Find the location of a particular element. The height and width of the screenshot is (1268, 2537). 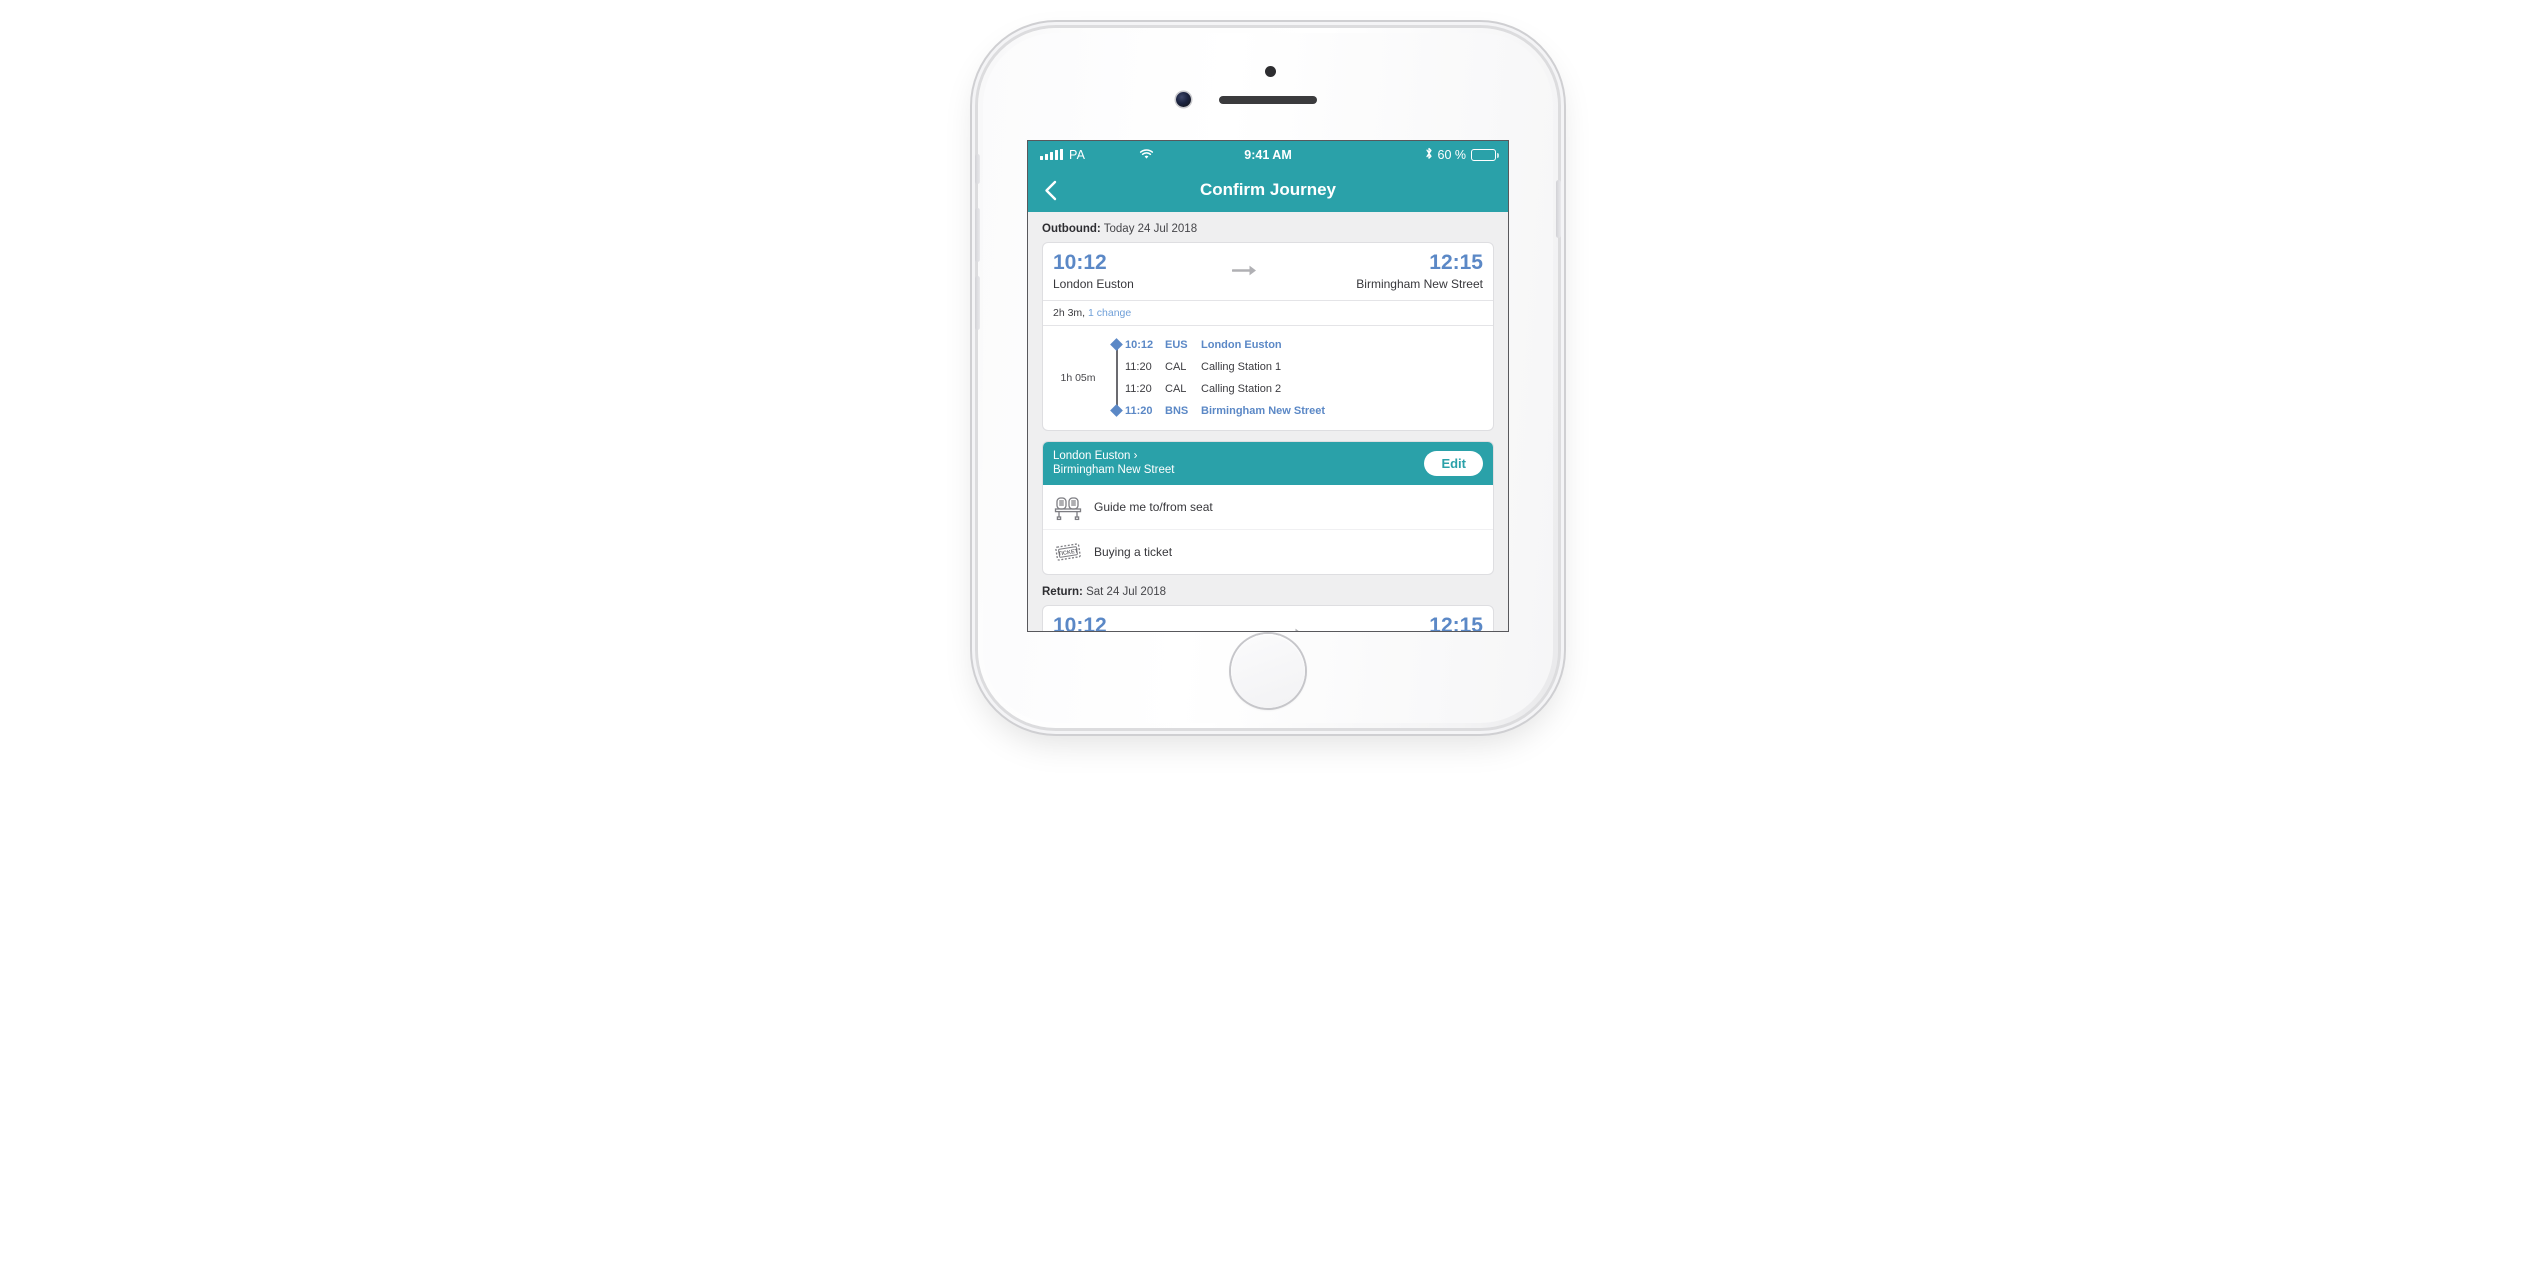

assistance-route: London Euston › Birmingham New Street is located at coordinates (1113, 463).